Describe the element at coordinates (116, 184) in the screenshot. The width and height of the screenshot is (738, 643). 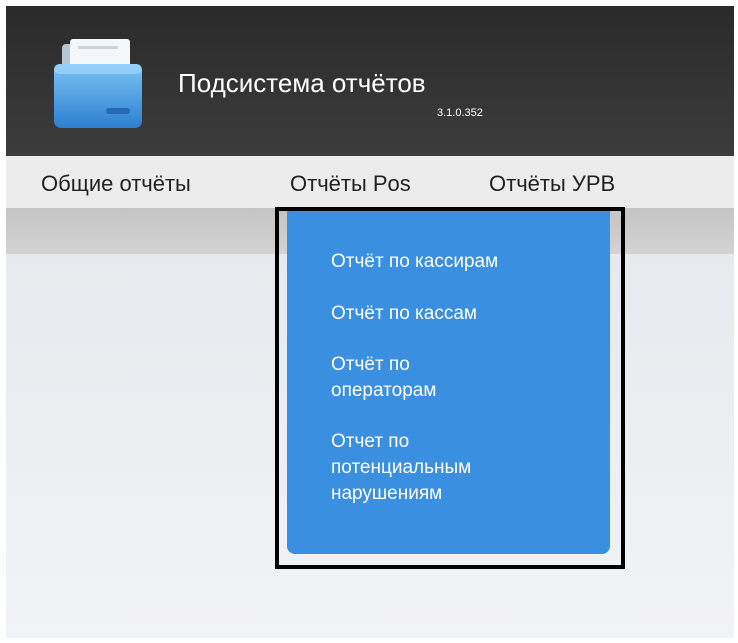
I see `nav-general-reports: Общие отчёты` at that location.